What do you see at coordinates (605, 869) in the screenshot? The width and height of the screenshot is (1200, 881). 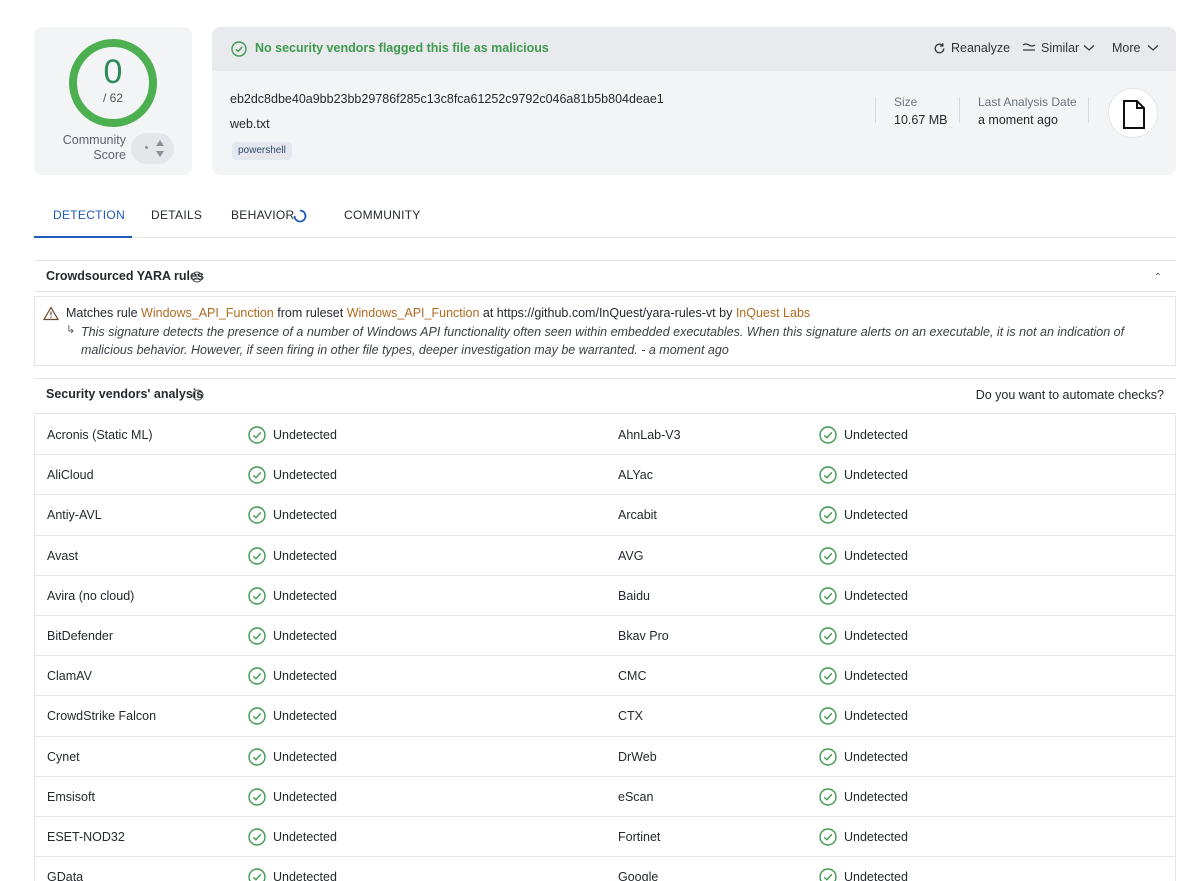 I see `table-row: GData Undetected Google Undetected` at bounding box center [605, 869].